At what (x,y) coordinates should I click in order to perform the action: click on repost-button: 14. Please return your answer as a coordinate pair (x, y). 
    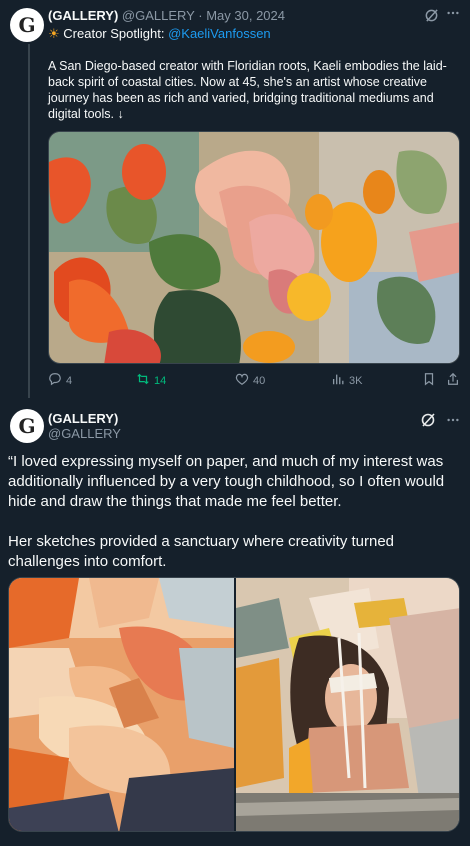
    Looking at the image, I should click on (151, 380).